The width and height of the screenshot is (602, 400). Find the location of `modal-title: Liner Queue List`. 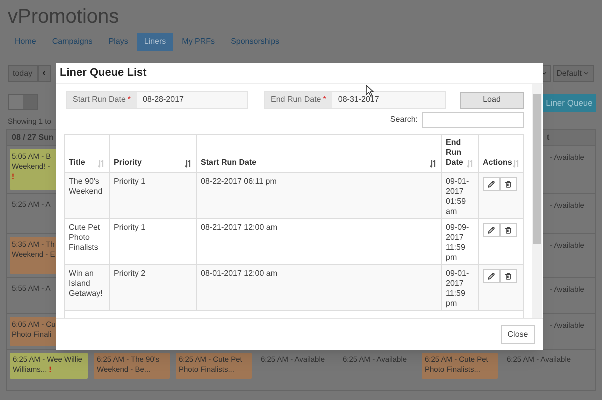

modal-title: Liner Queue List is located at coordinates (103, 73).